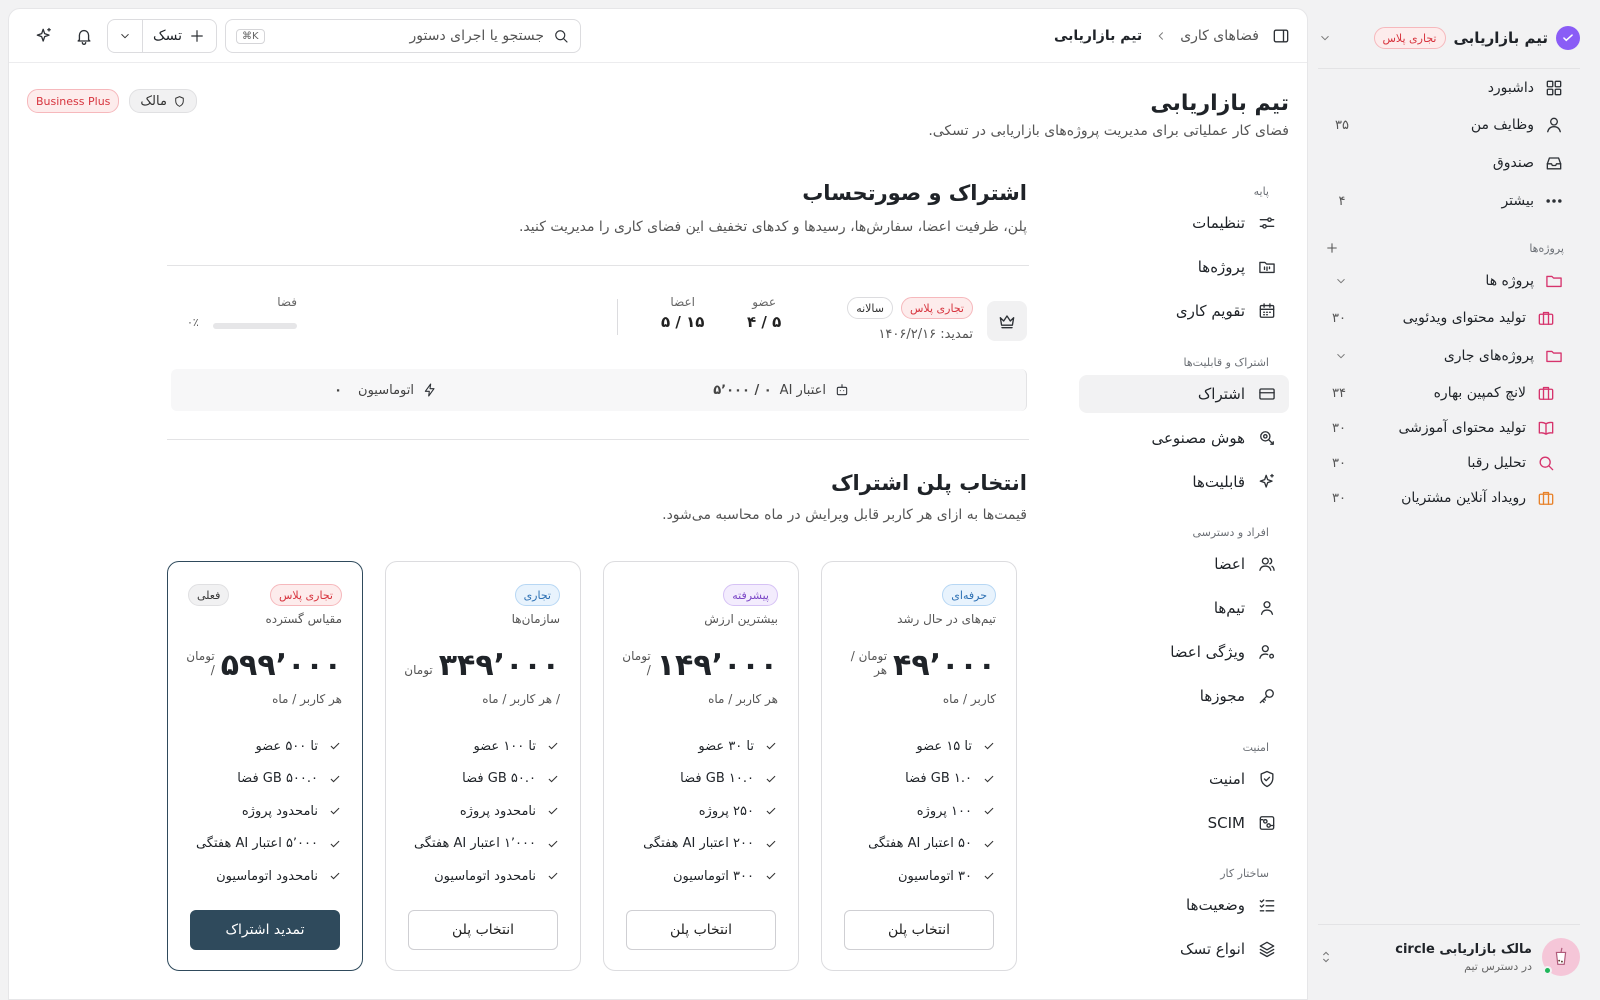 The height and width of the screenshot is (1000, 1600). Describe the element at coordinates (682, 302) in the screenshot. I see `stat-label: اعضا` at that location.